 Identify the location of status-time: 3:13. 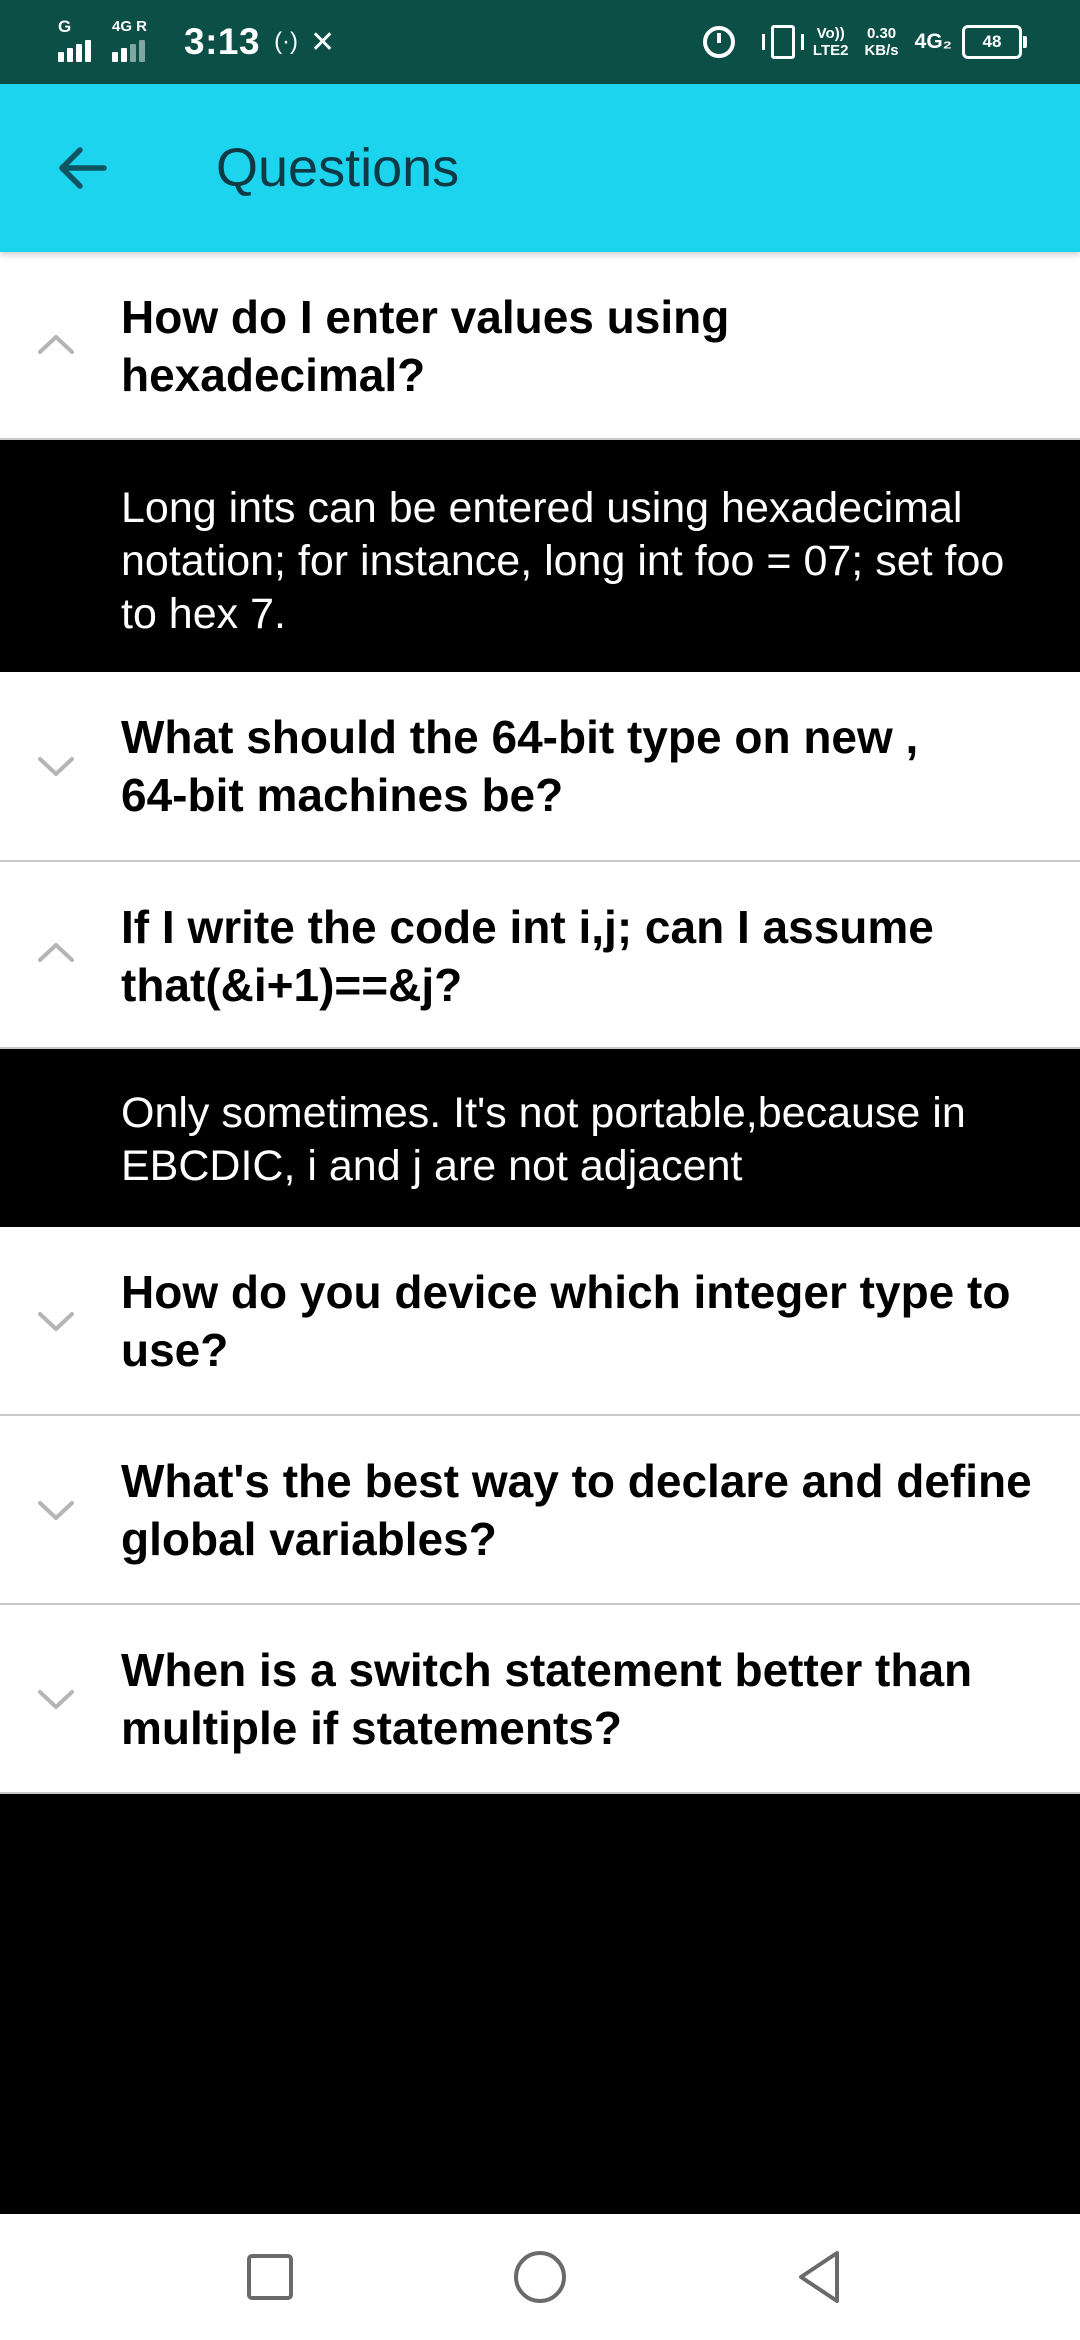
(222, 41).